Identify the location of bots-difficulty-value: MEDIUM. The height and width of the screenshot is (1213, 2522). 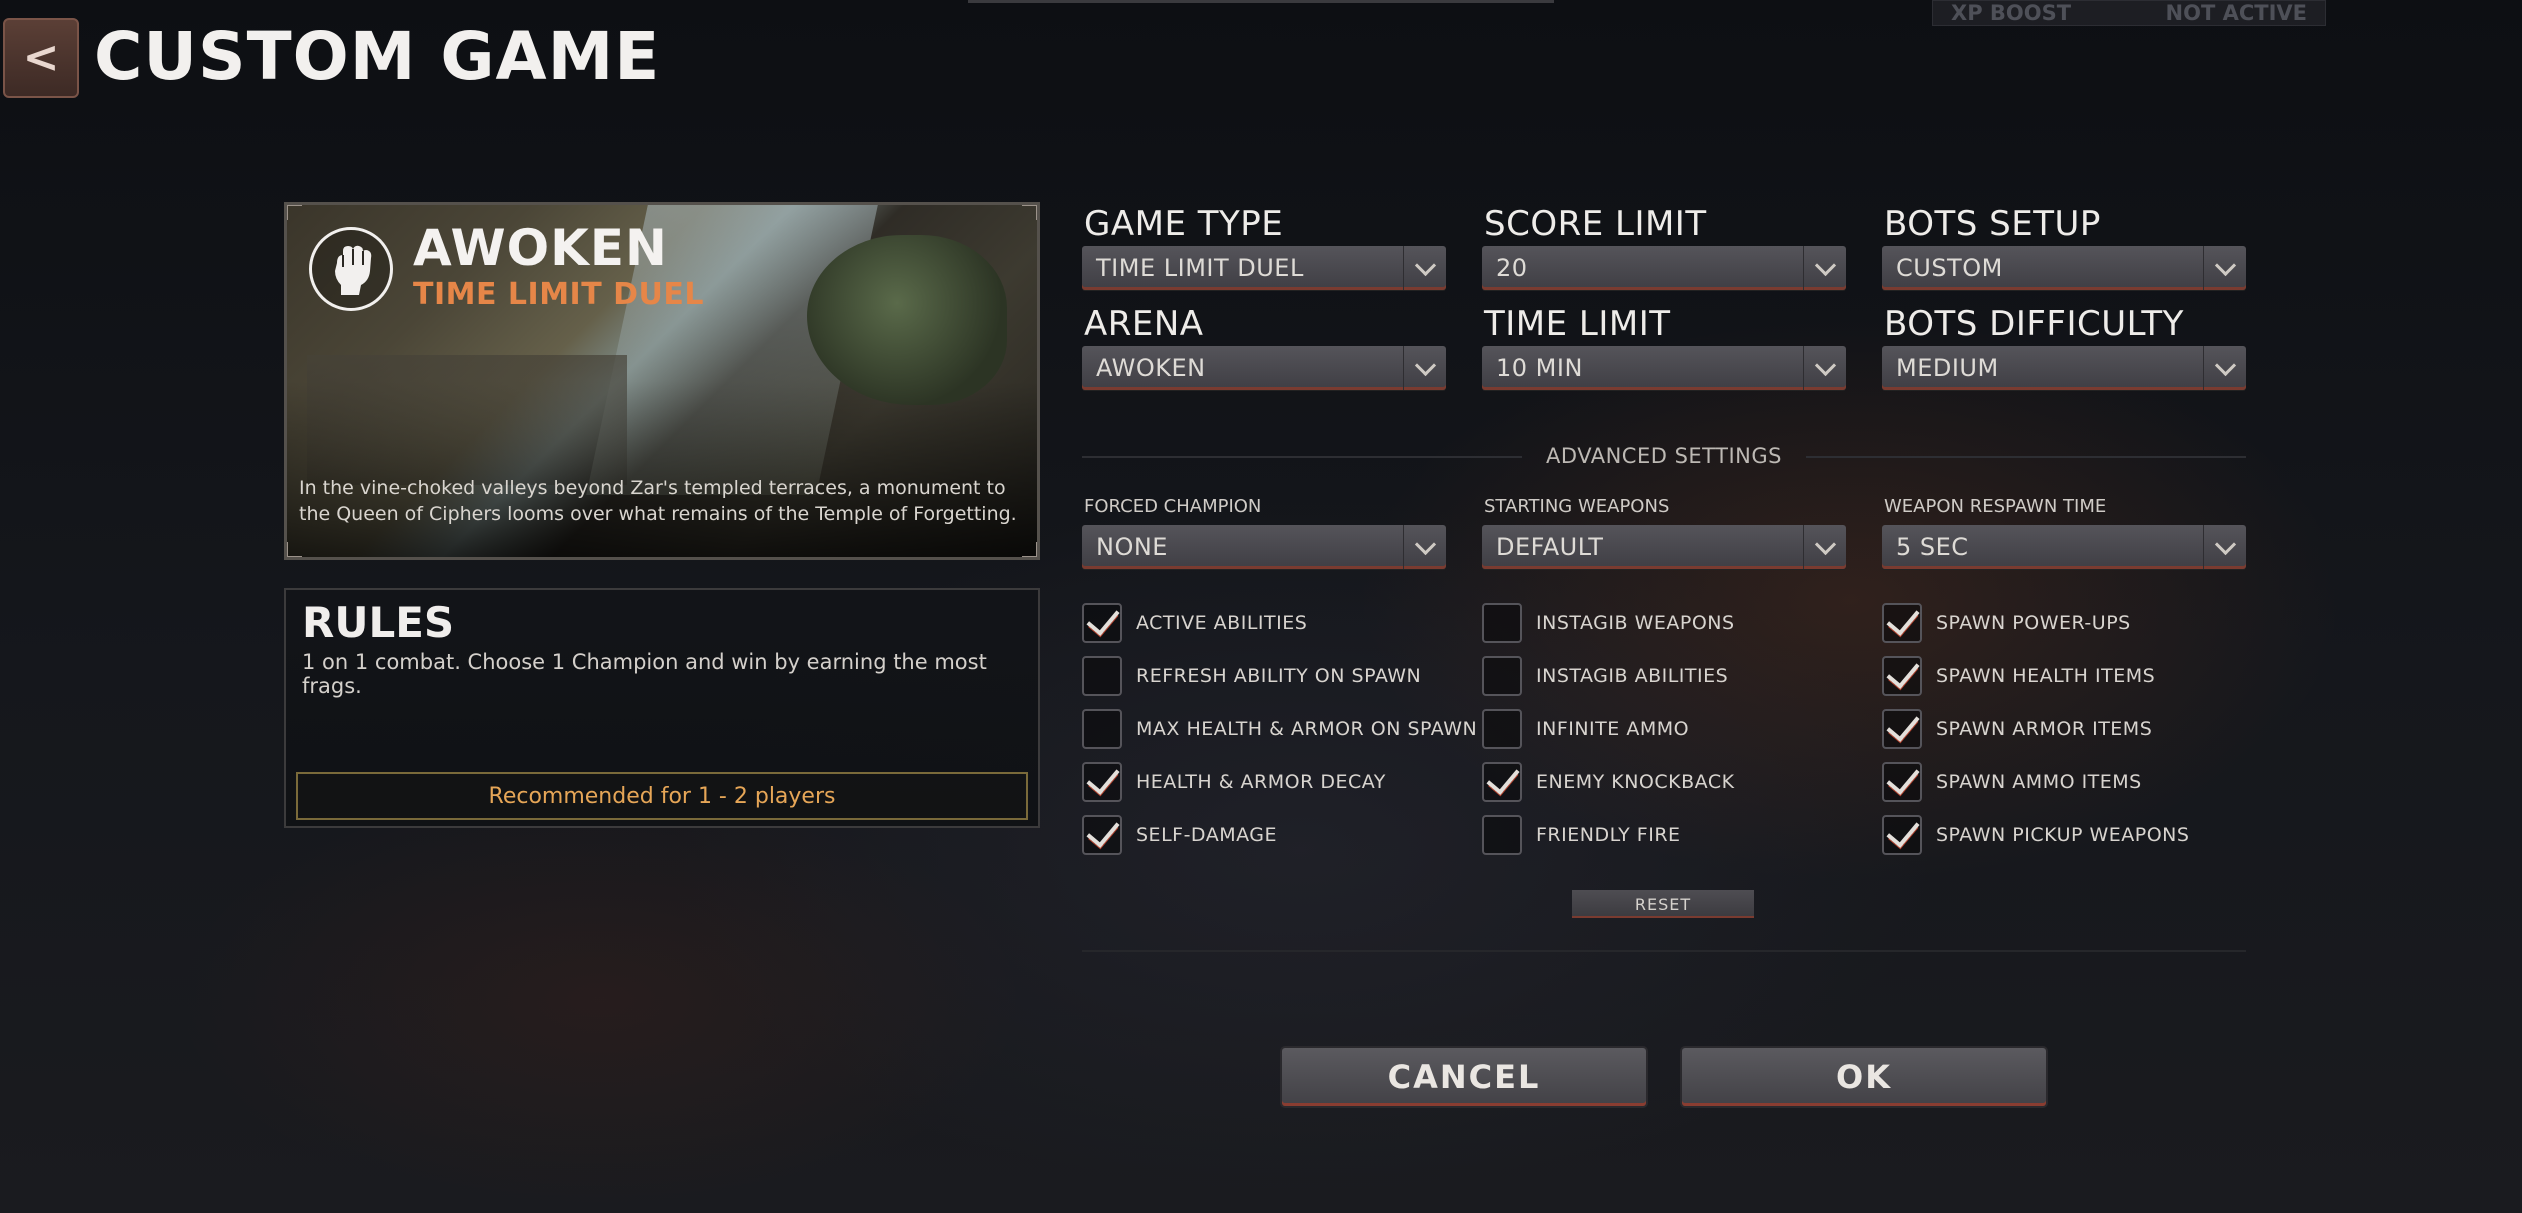
(1947, 368).